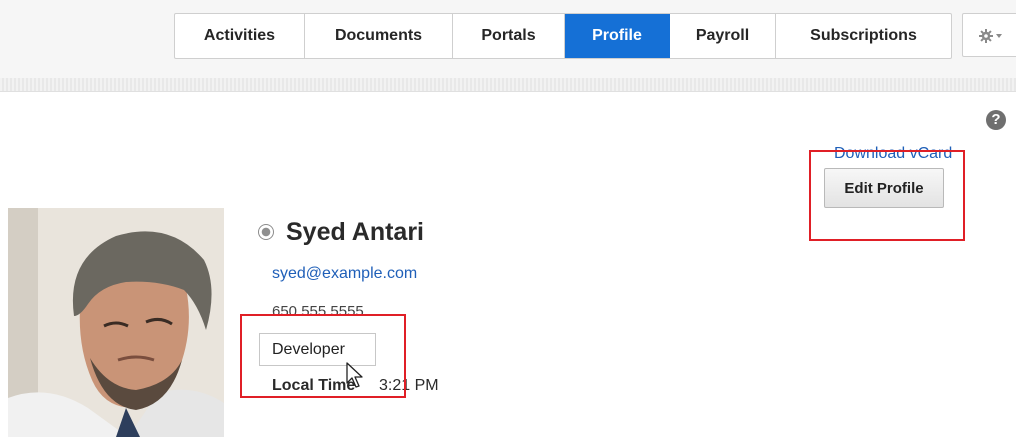 Image resolution: width=1016 pixels, height=437 pixels. I want to click on settings-menu-button, so click(989, 35).